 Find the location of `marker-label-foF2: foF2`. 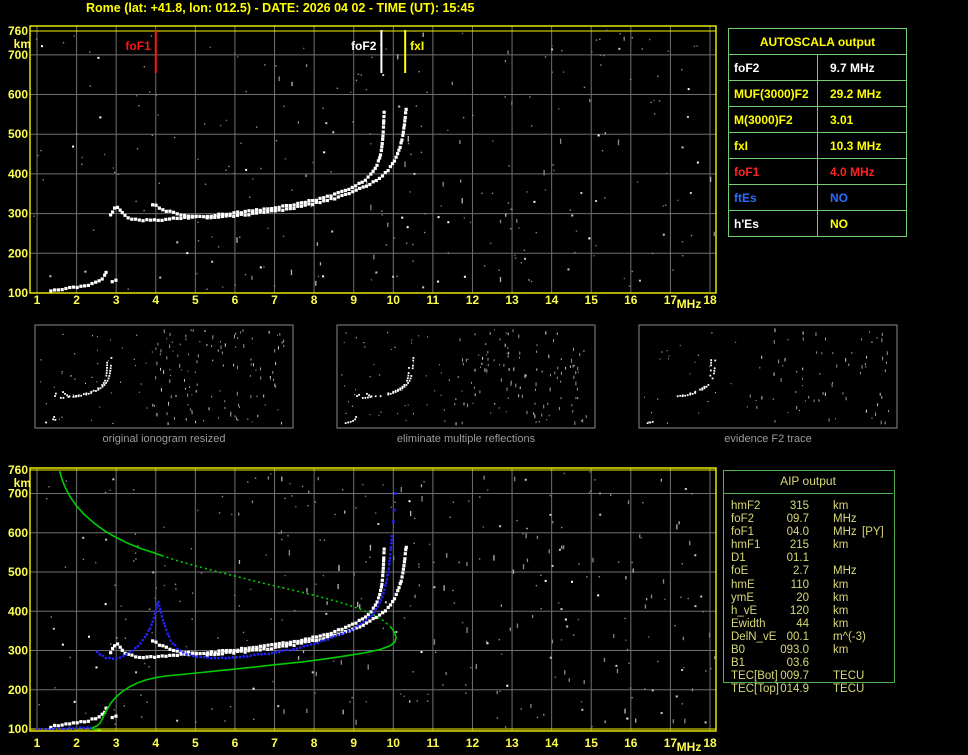

marker-label-foF2: foF2 is located at coordinates (364, 46).